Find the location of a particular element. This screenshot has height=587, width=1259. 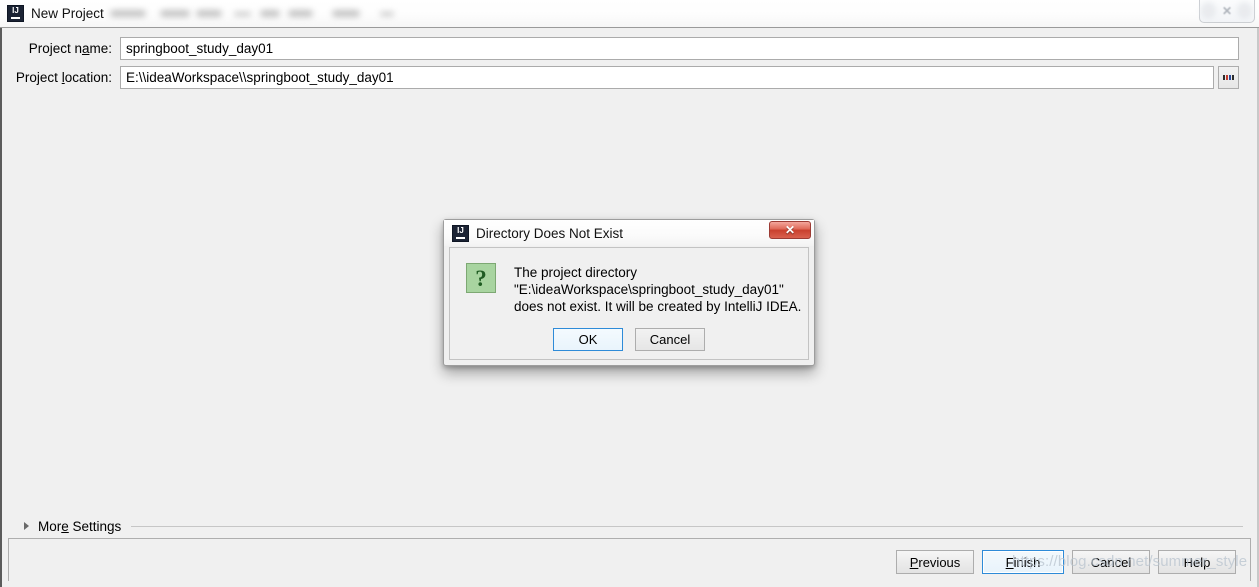

more-settings-section: More Settings is located at coordinates (629, 526).